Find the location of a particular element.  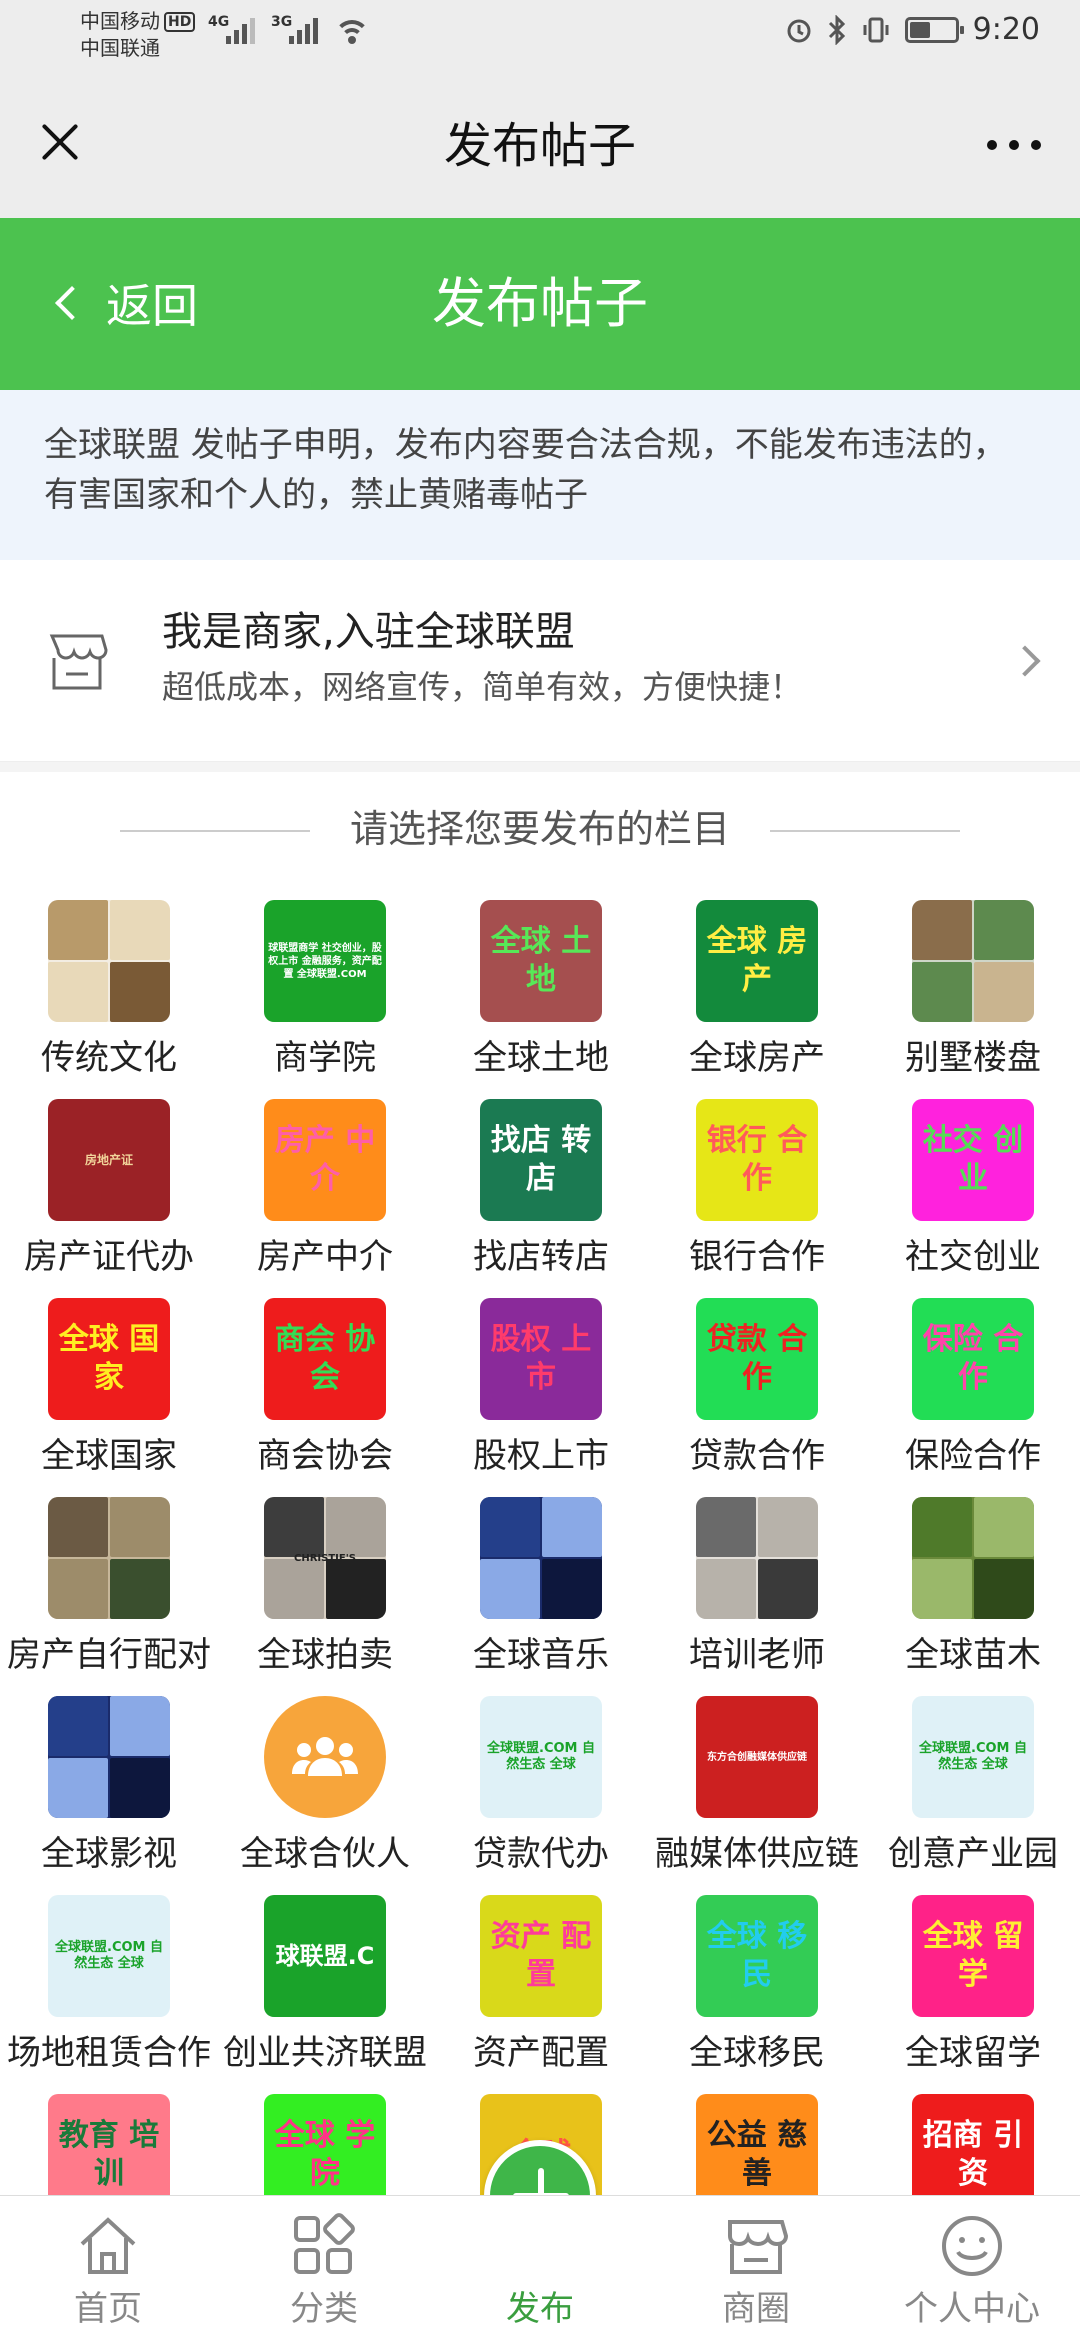

nav-shop-circle: 商圈 is located at coordinates (756, 2268).